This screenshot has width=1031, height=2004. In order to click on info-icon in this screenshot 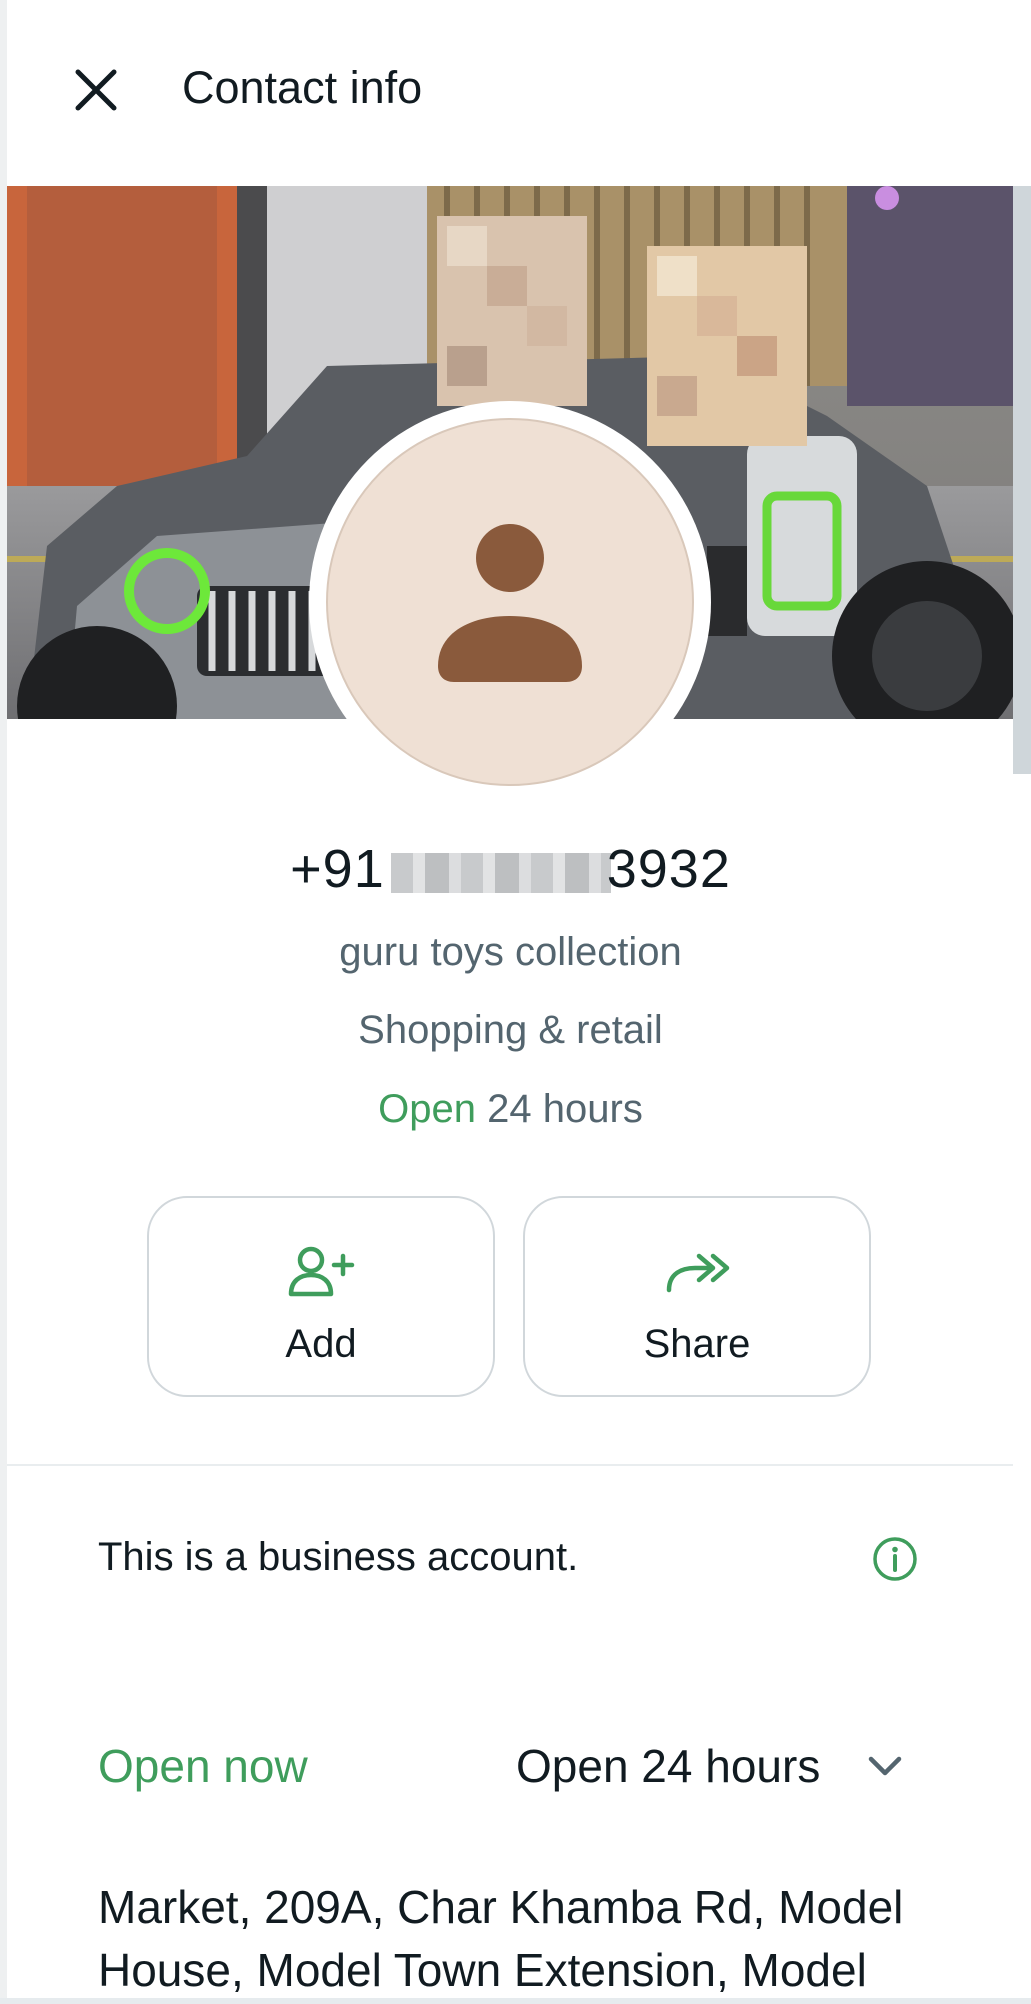, I will do `click(895, 1559)`.